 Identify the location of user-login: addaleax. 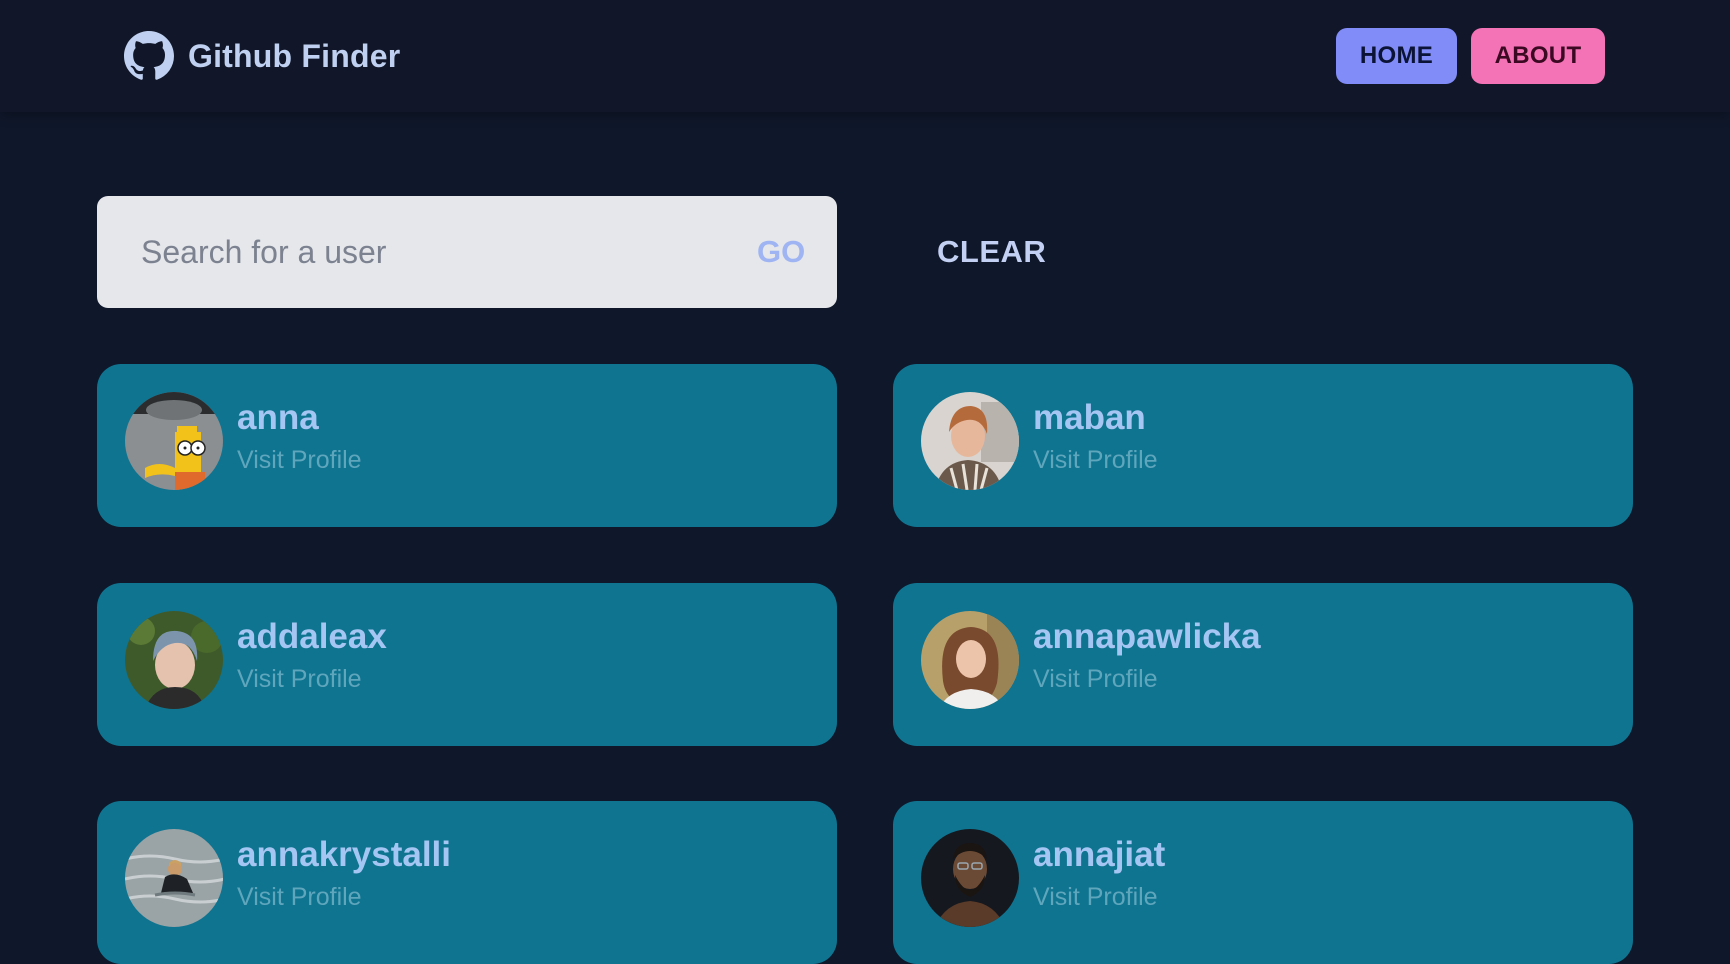
(312, 636).